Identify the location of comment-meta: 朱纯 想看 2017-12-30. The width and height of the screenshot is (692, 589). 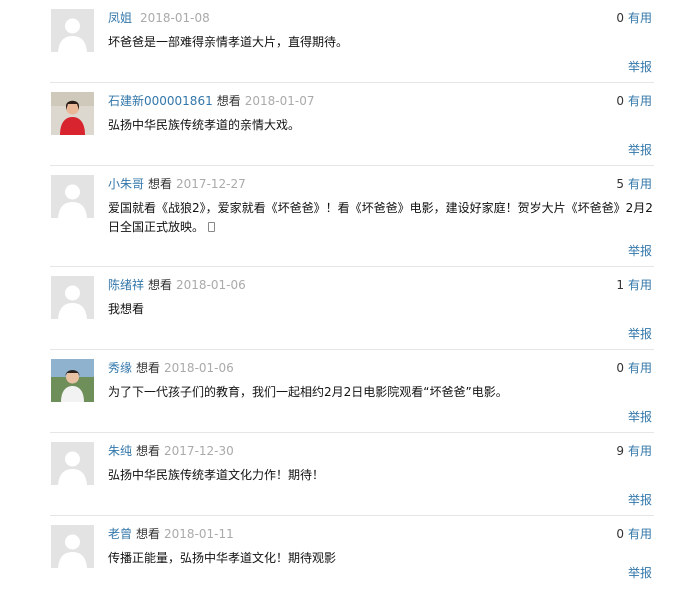
(171, 451).